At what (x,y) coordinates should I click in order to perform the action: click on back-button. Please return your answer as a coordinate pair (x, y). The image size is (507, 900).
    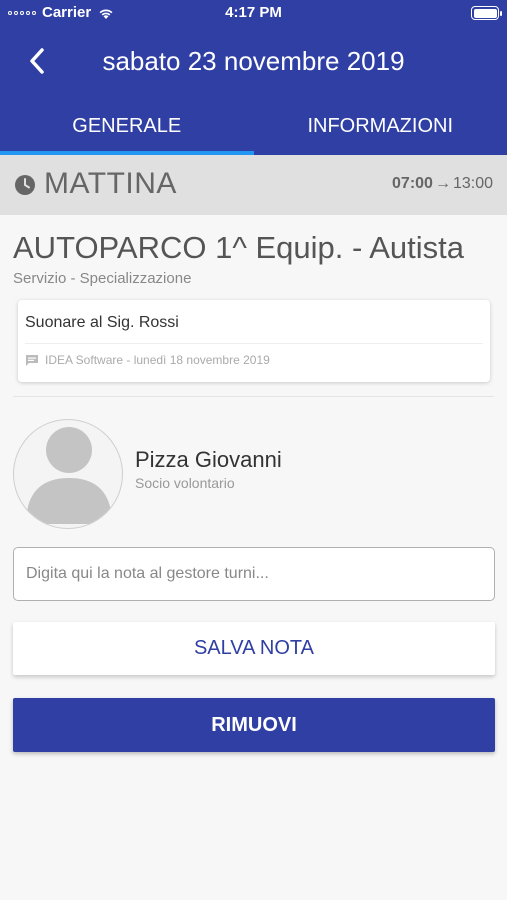
    Looking at the image, I should click on (37, 61).